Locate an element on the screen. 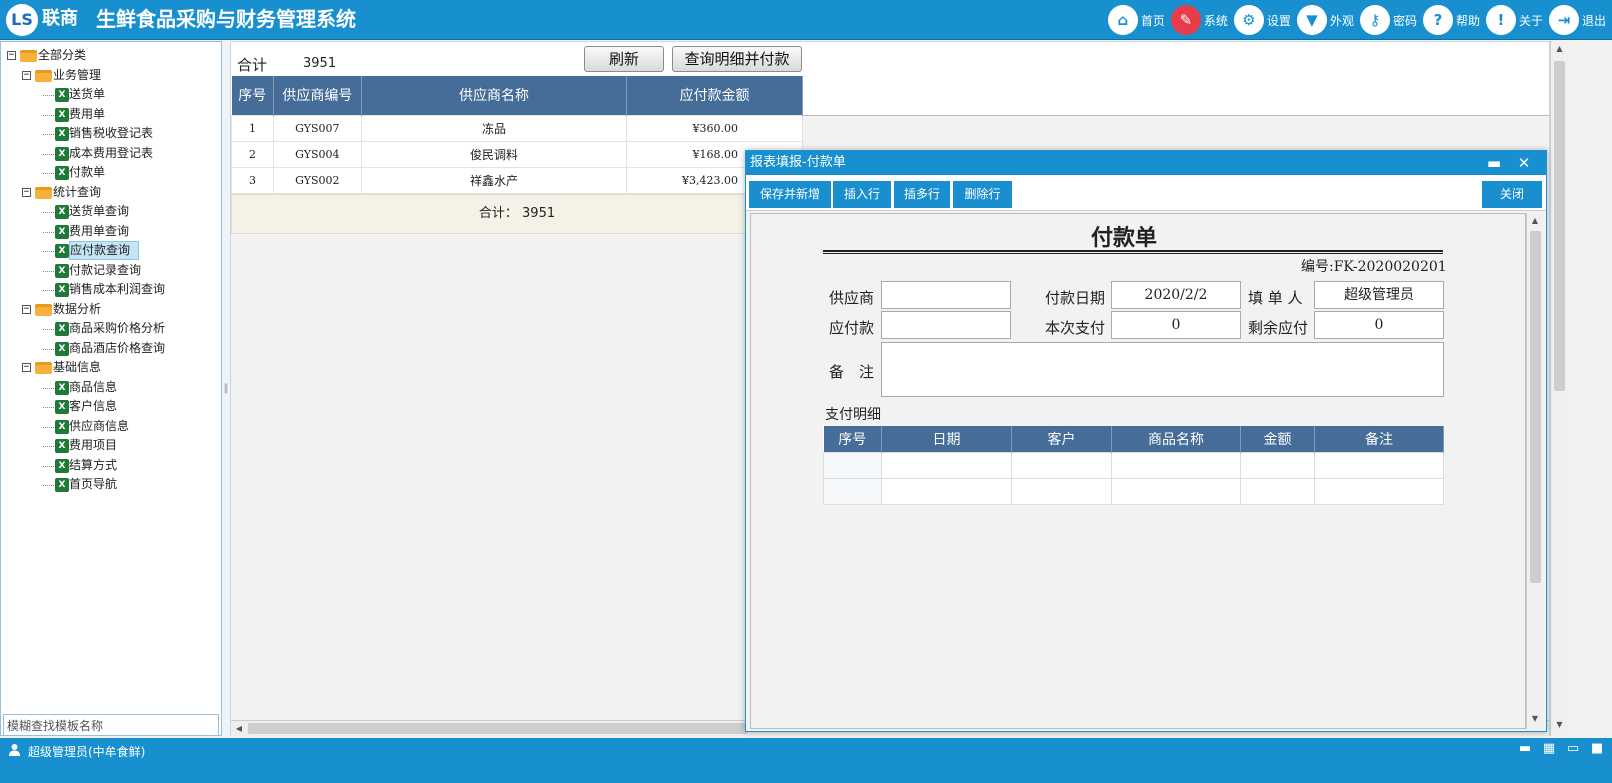 This screenshot has height=783, width=1612. tree-folder: − 数据分析 is located at coordinates (111, 310).